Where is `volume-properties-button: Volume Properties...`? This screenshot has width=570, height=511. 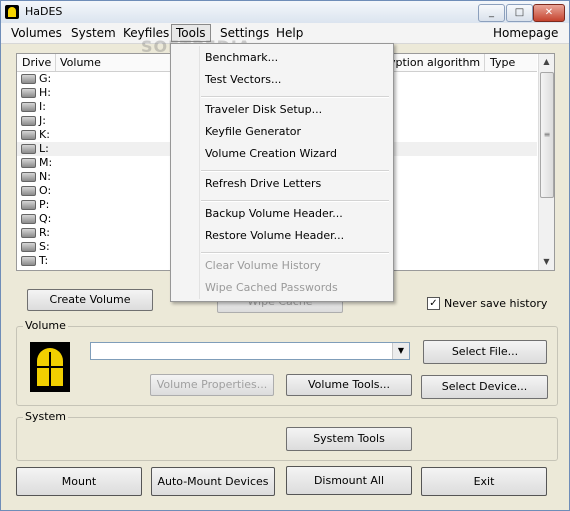
volume-properties-button: Volume Properties... is located at coordinates (212, 385).